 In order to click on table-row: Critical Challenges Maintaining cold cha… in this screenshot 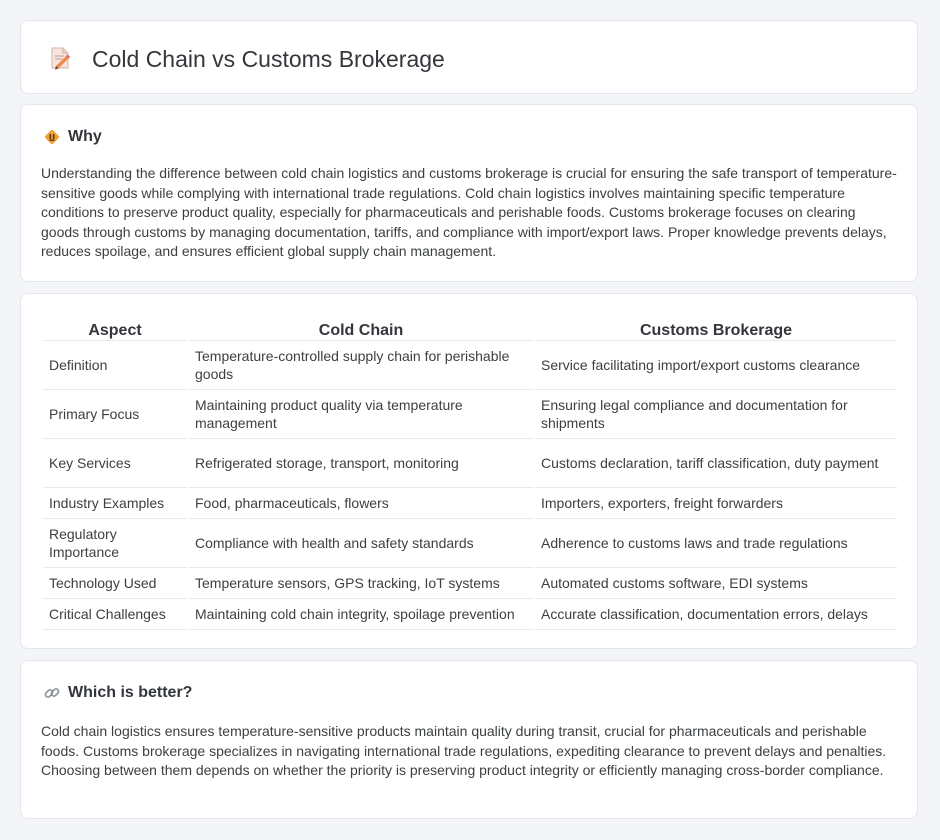, I will do `click(470, 614)`.